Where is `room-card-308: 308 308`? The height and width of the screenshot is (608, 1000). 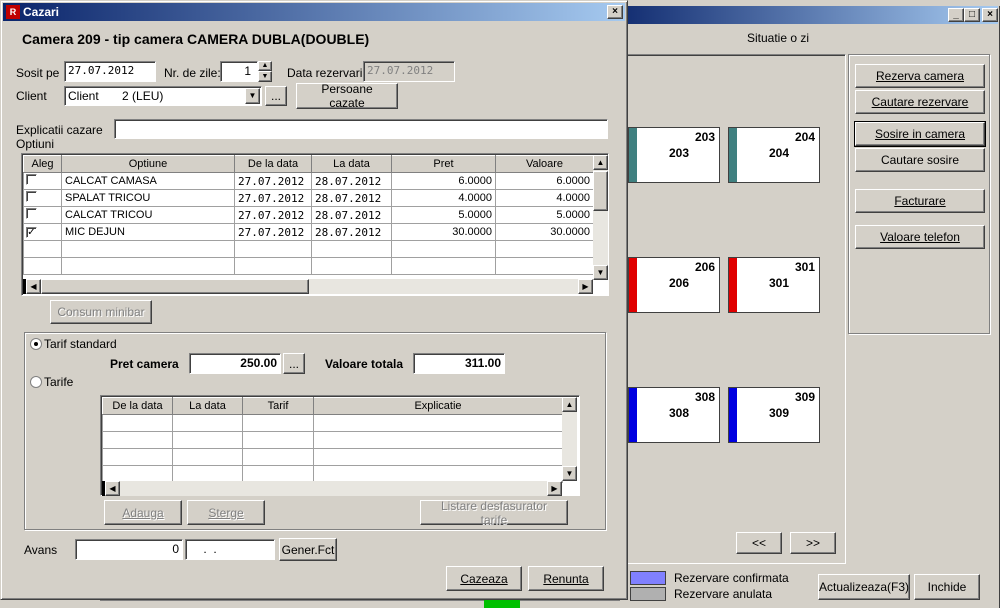 room-card-308: 308 308 is located at coordinates (674, 415).